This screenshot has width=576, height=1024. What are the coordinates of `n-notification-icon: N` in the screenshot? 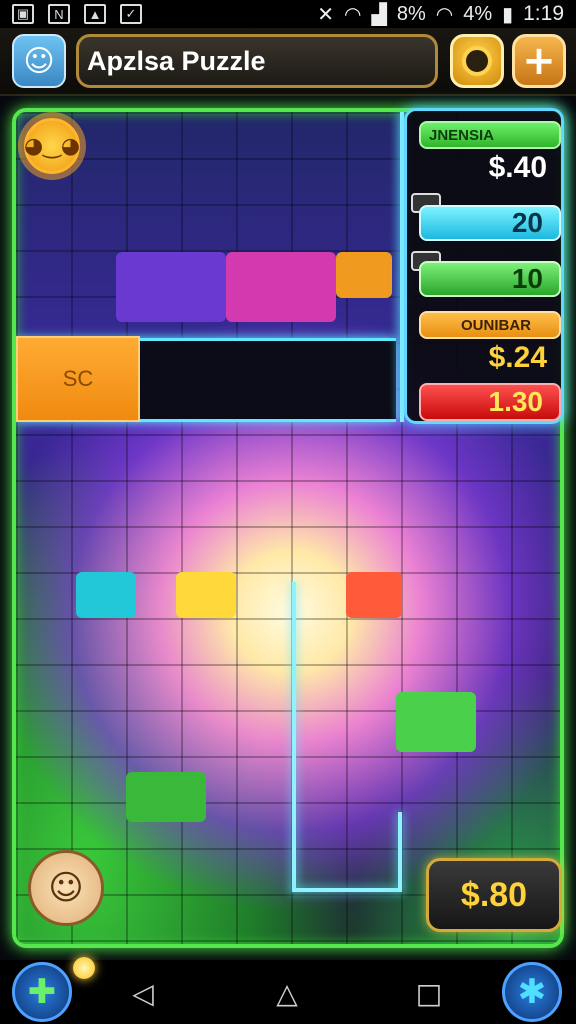 It's located at (59, 14).